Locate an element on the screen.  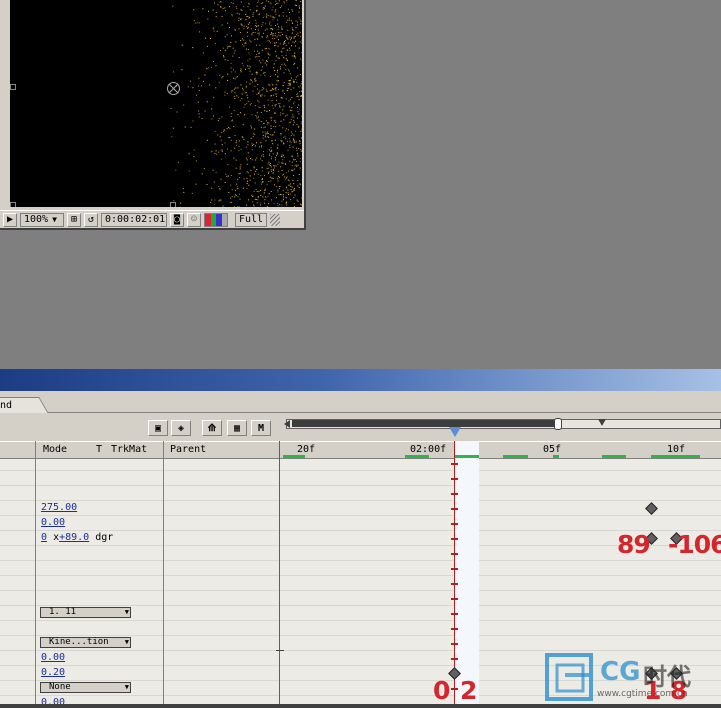
resolution-dropdown: Full is located at coordinates (251, 219).